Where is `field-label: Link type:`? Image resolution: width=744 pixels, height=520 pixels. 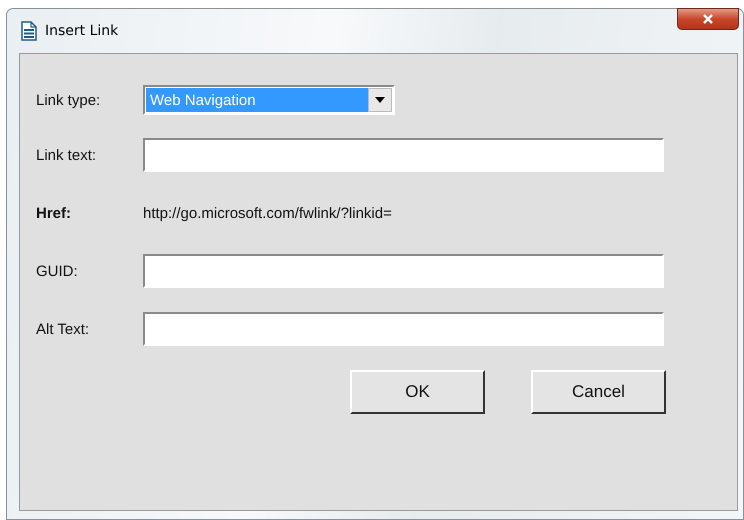
field-label: Link type: is located at coordinates (69, 100).